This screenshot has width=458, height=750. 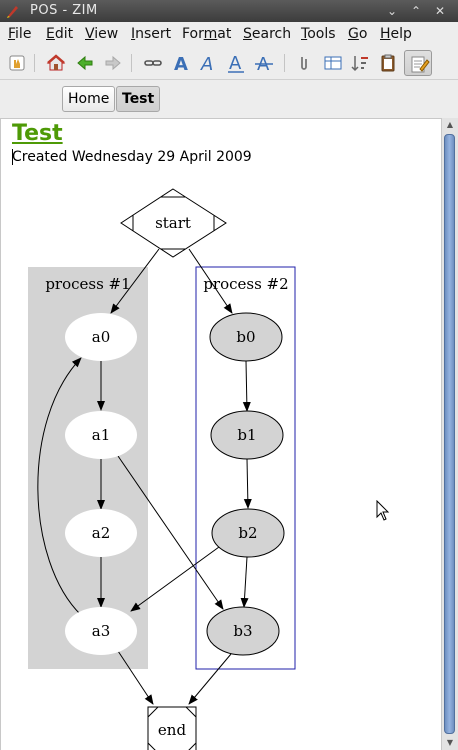 What do you see at coordinates (244, 582) in the screenshot?
I see `edge-b2-b3` at bounding box center [244, 582].